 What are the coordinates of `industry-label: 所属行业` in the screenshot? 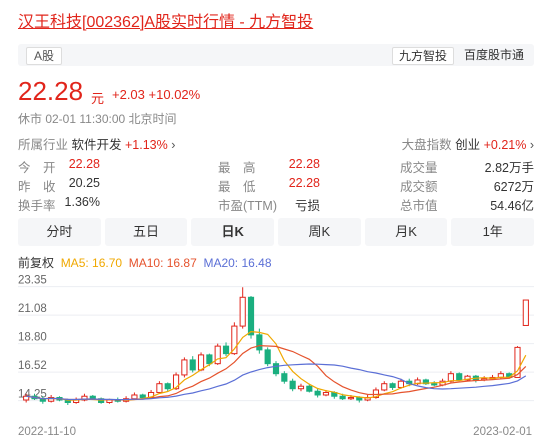 It's located at (43, 145).